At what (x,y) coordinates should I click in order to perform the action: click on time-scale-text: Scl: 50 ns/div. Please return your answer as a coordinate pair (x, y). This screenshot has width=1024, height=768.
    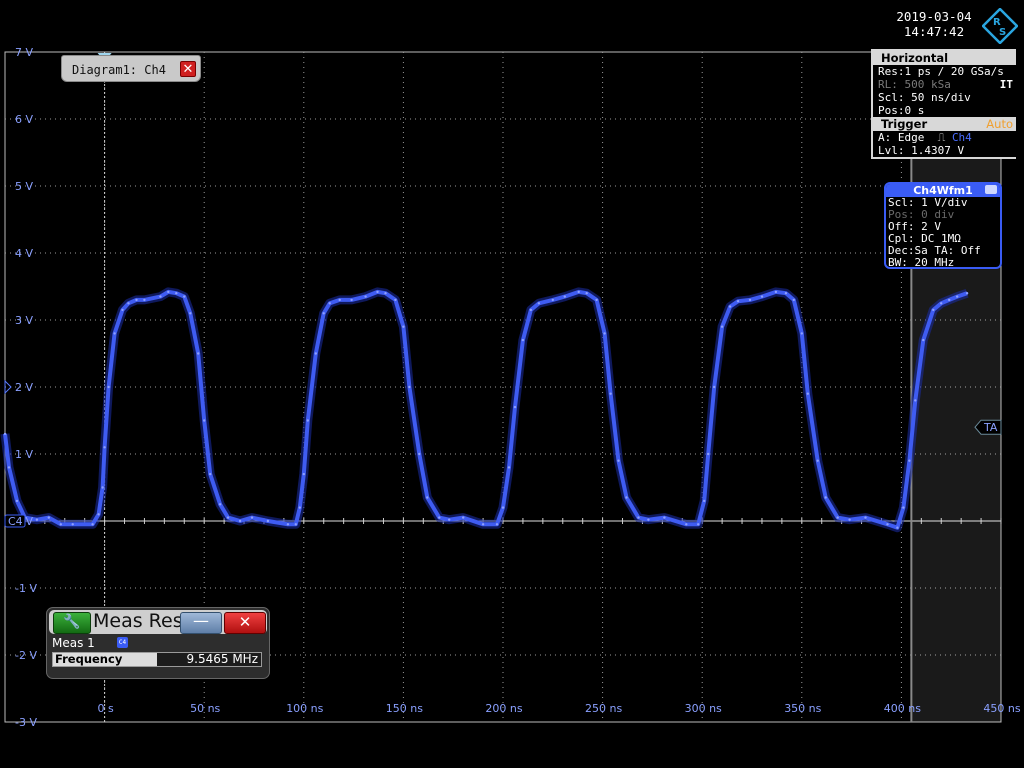
    Looking at the image, I should click on (924, 97).